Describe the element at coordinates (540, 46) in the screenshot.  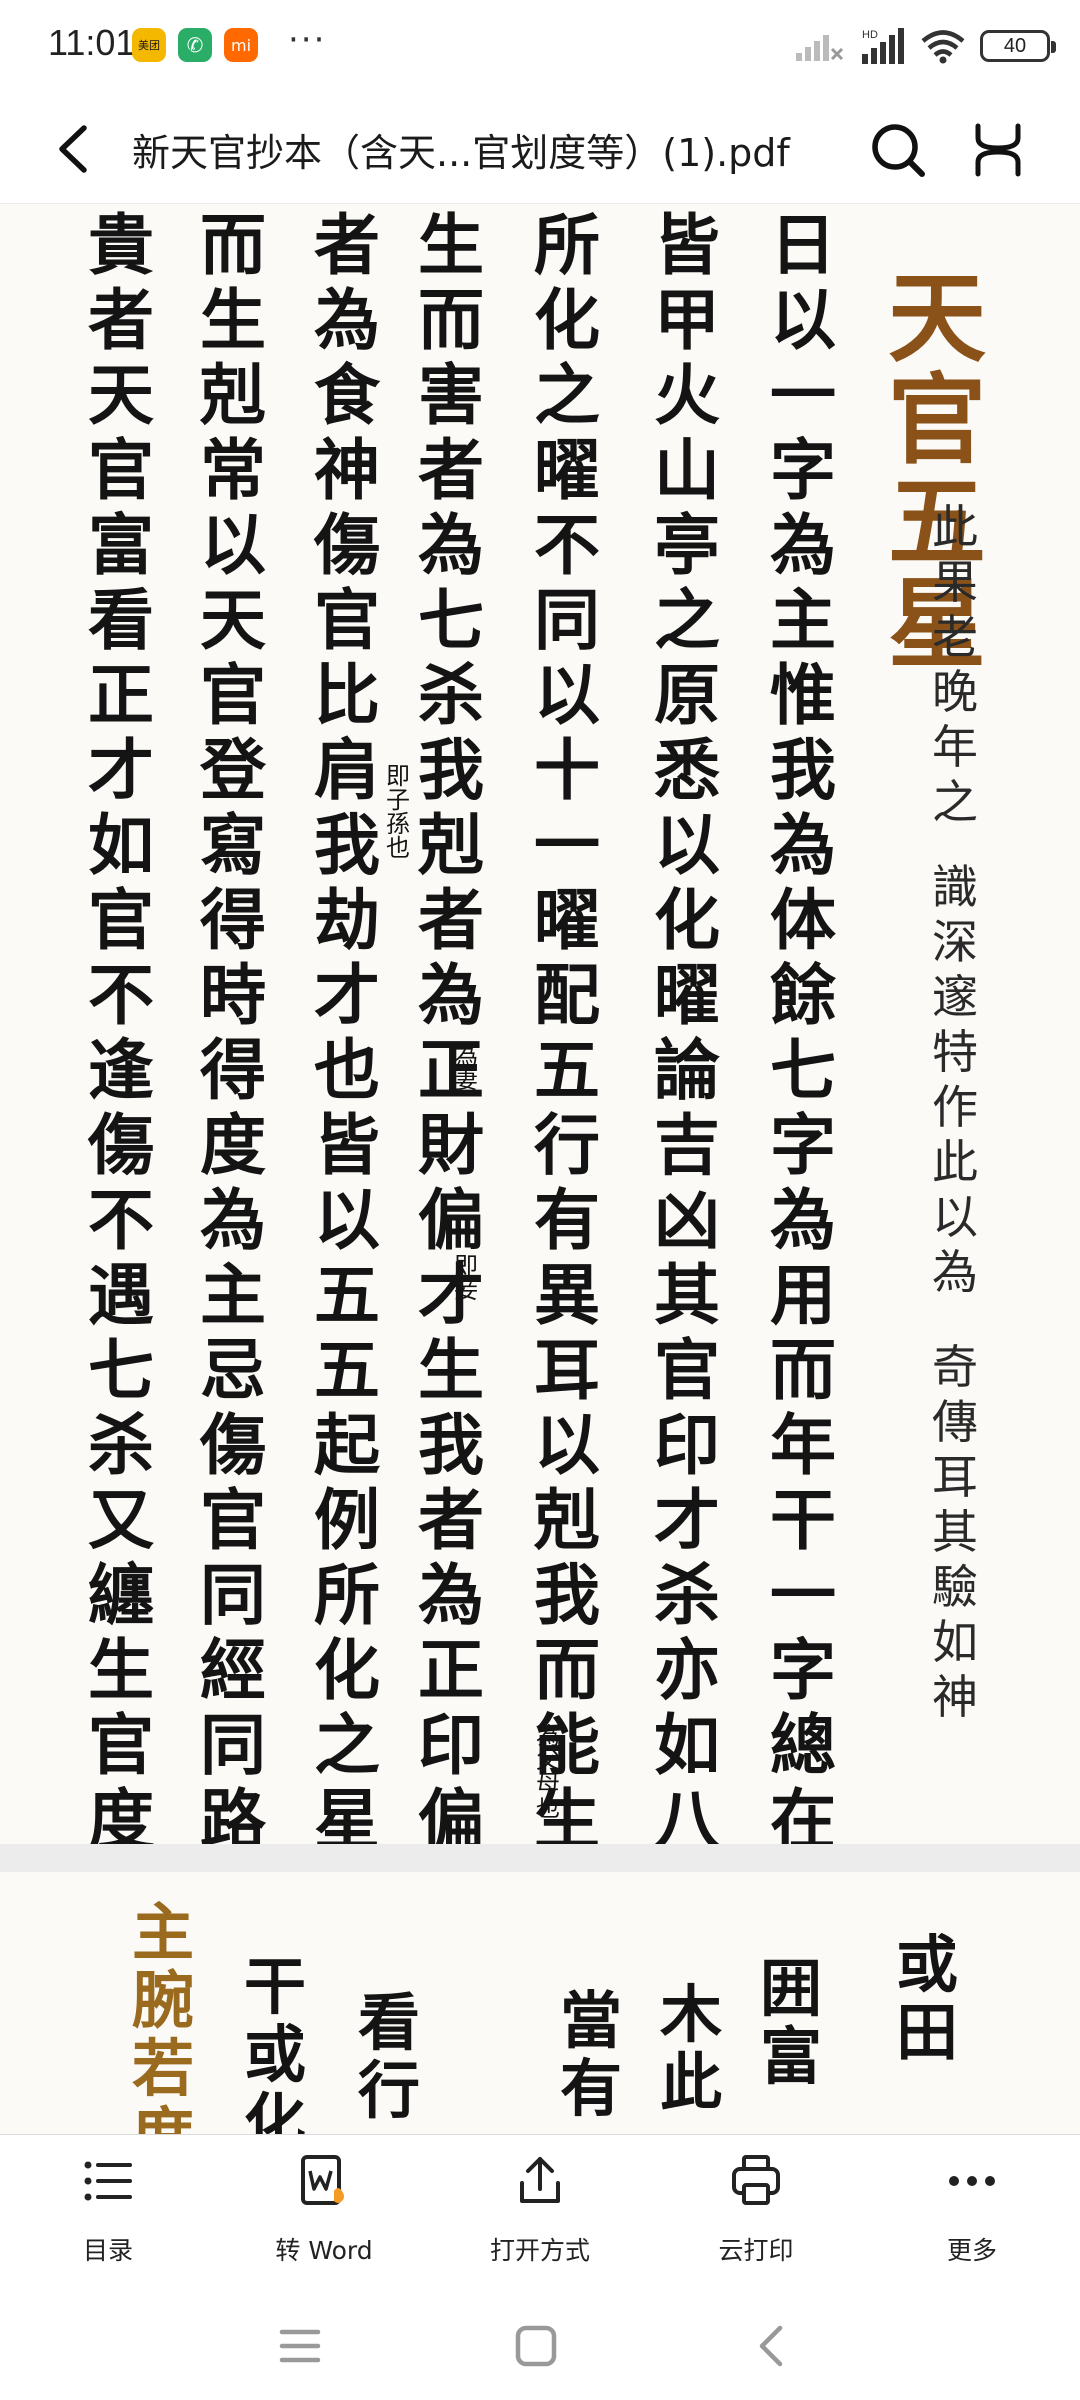
I see `status-bar: 11:01 美团 ✆ mi ··· HD 40` at that location.